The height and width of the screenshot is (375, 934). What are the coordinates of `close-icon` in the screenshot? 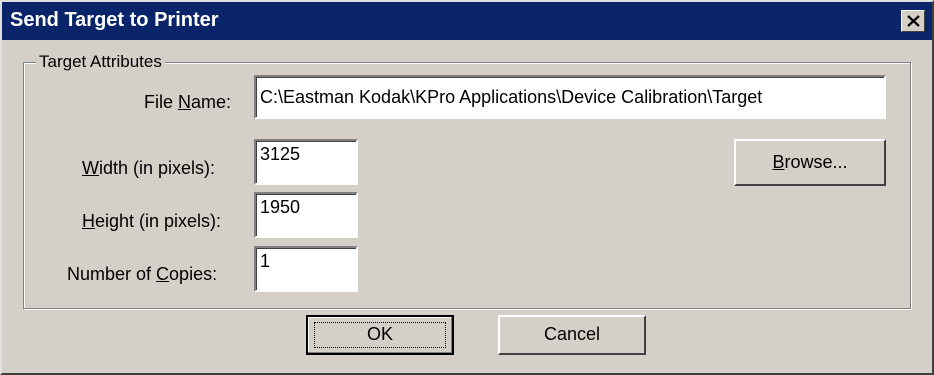 It's located at (913, 21).